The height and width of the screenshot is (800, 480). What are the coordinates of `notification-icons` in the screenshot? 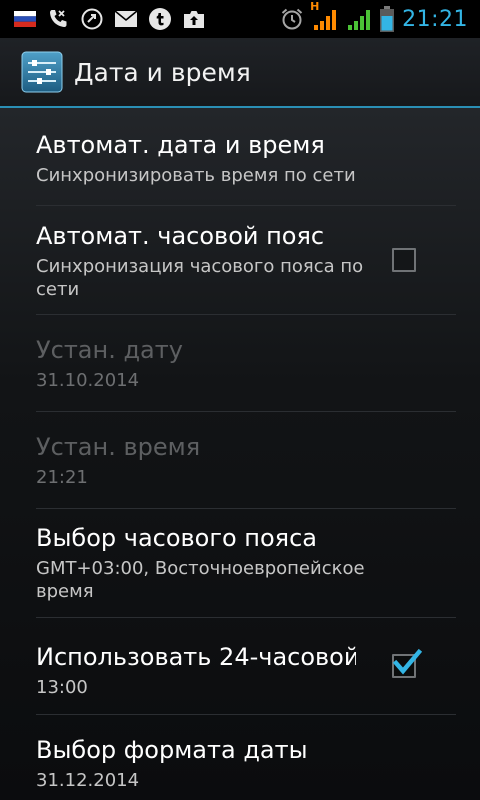 It's located at (103, 19).